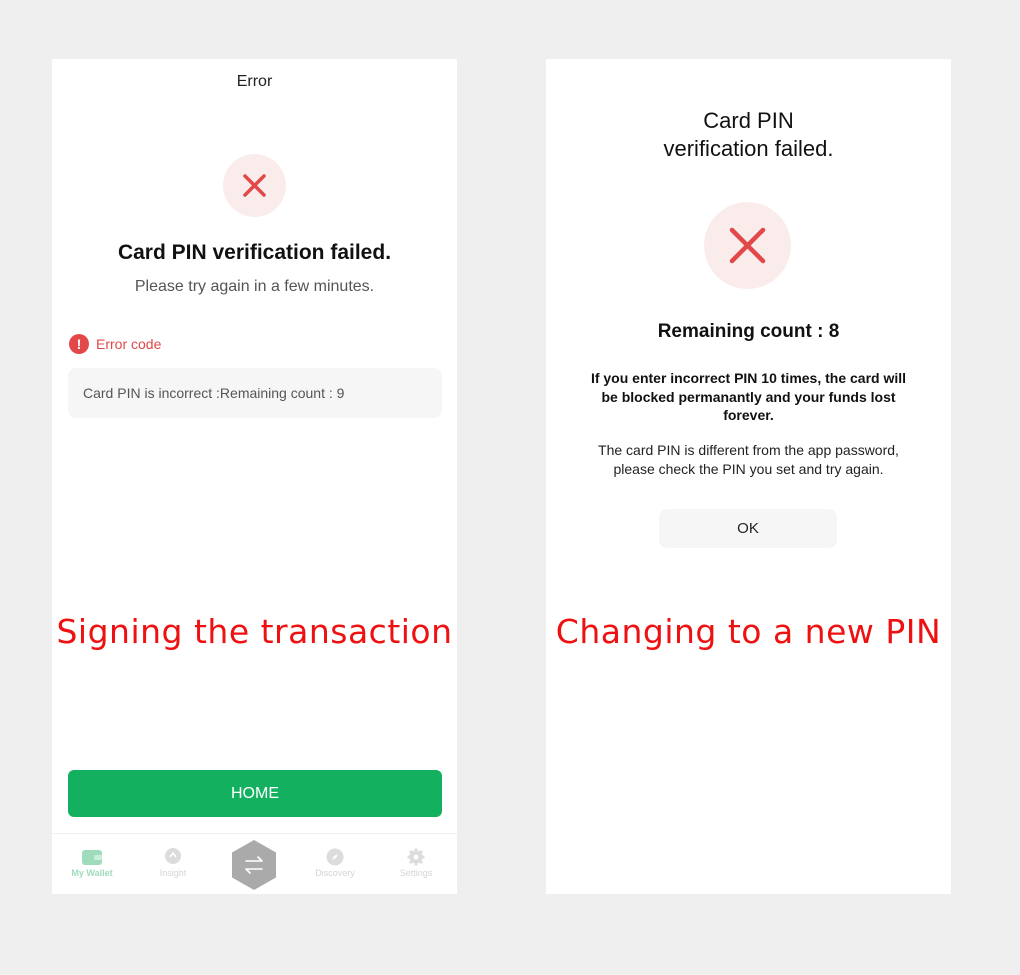 This screenshot has width=1020, height=975. I want to click on exclamation-icon: !, so click(79, 344).